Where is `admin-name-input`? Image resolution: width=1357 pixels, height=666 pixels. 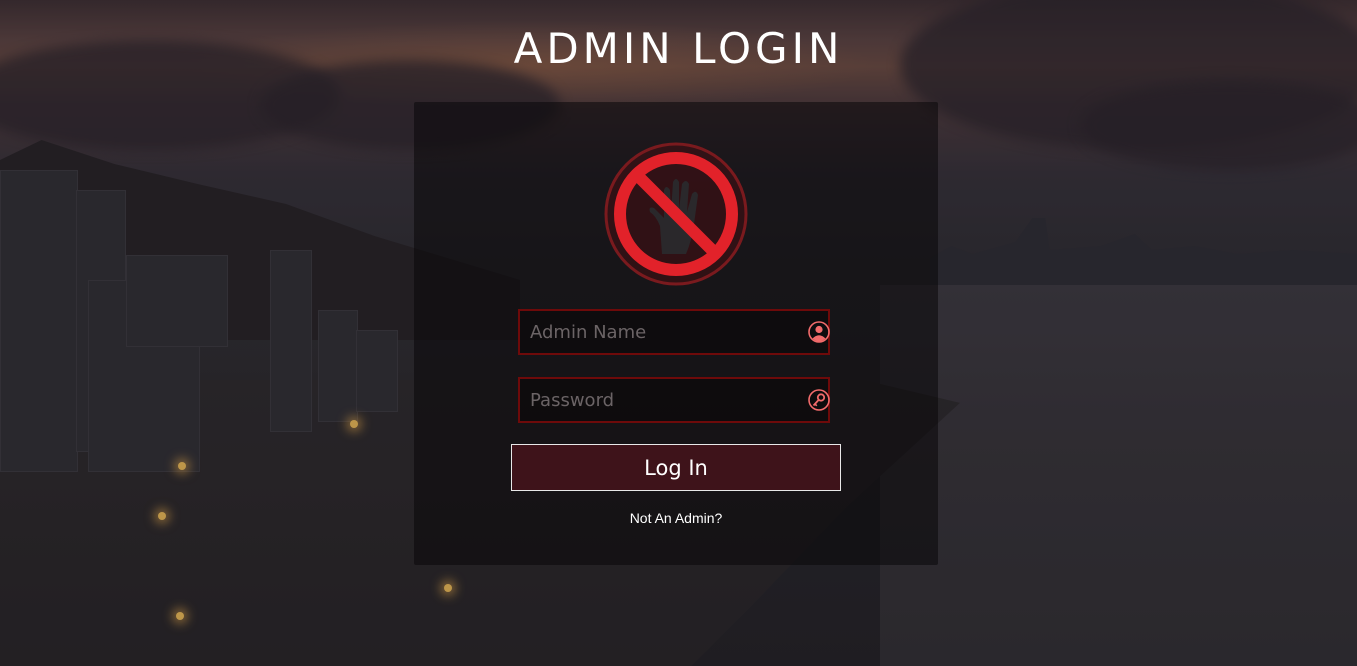
admin-name-input is located at coordinates (655, 332).